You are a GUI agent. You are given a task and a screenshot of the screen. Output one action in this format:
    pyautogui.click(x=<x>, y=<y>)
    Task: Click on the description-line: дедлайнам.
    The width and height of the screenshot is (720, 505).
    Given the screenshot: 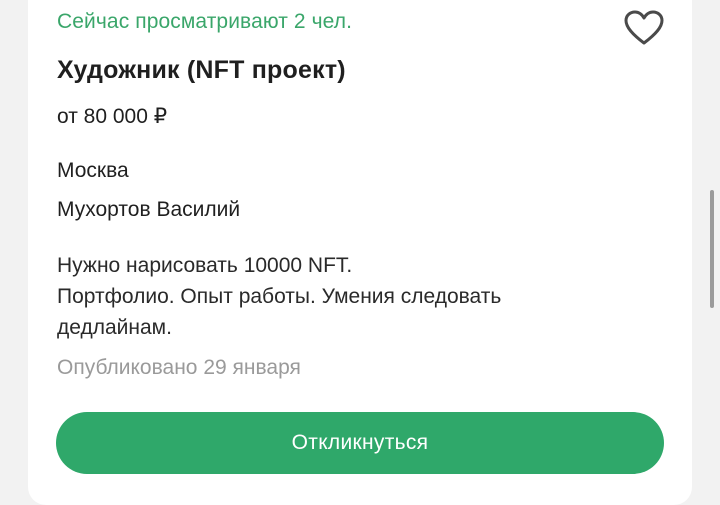 What is the action you would take?
    pyautogui.click(x=114, y=327)
    